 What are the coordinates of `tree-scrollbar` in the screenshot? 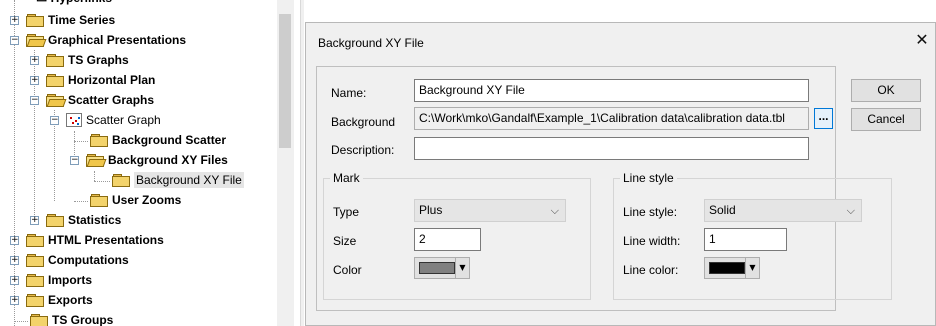 It's located at (285, 163).